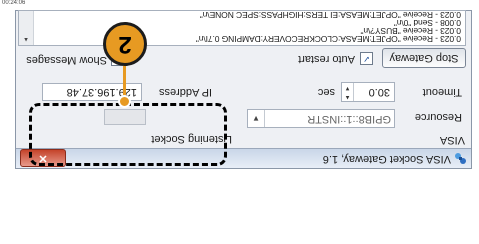 The height and width of the screenshot is (244, 479). What do you see at coordinates (326, 92) in the screenshot?
I see `timeout-unit-label: sec` at bounding box center [326, 92].